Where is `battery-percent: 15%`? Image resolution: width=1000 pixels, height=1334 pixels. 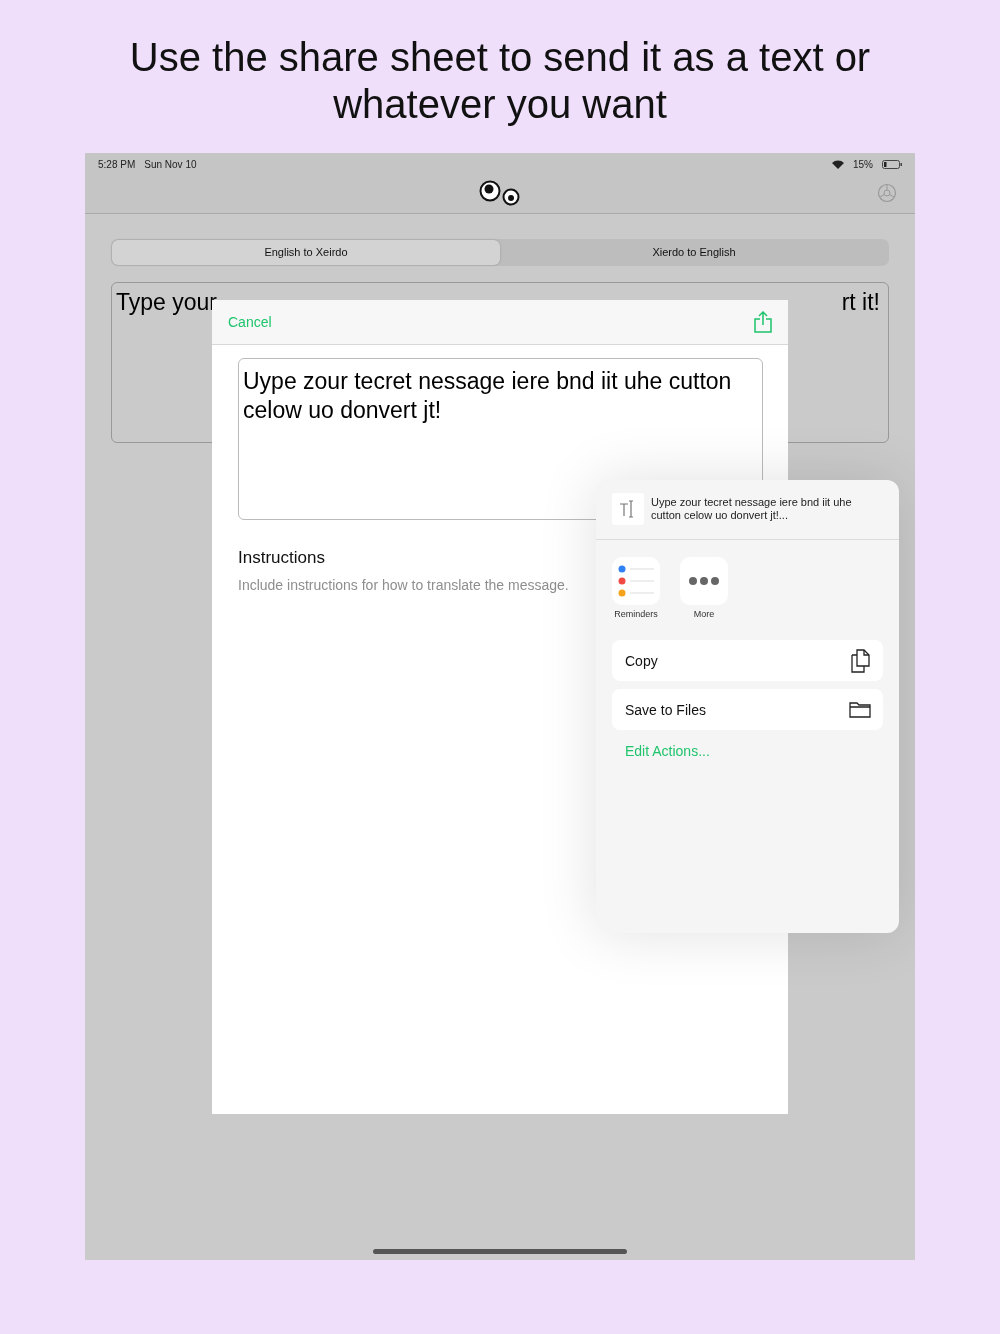
battery-percent: 15% is located at coordinates (863, 164).